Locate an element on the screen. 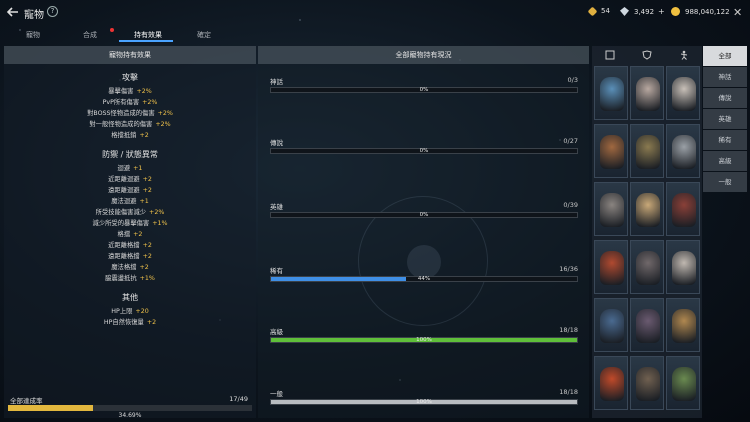 The height and width of the screenshot is (422, 750). effect-value: +1 is located at coordinates (138, 168).